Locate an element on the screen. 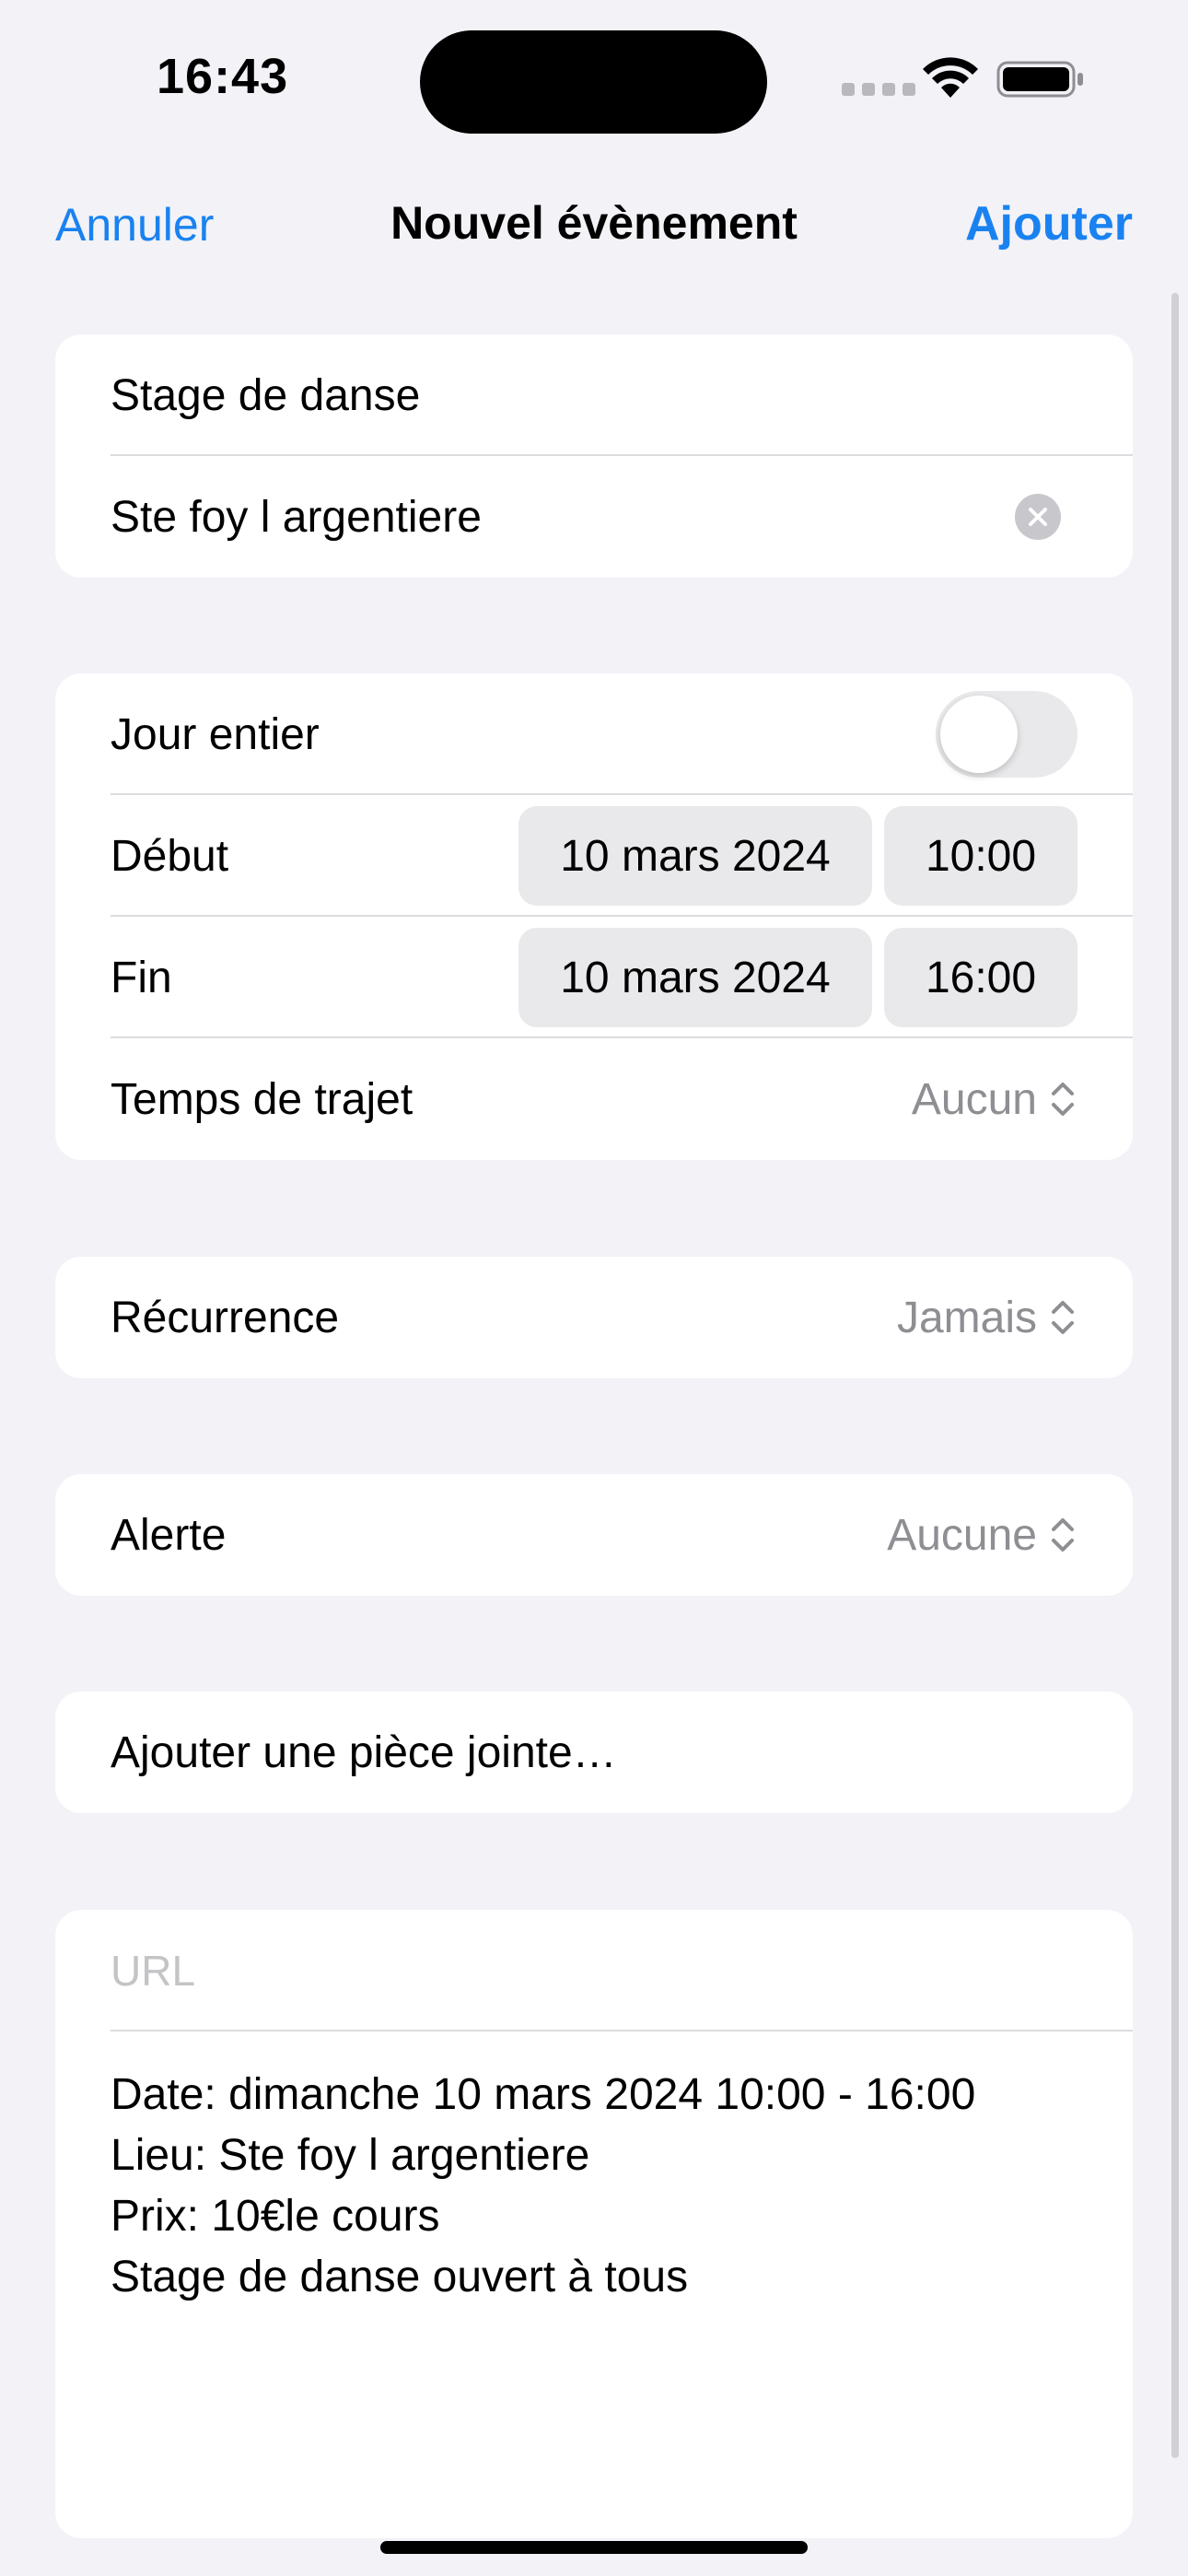  add-button: Ajouter is located at coordinates (1049, 224).